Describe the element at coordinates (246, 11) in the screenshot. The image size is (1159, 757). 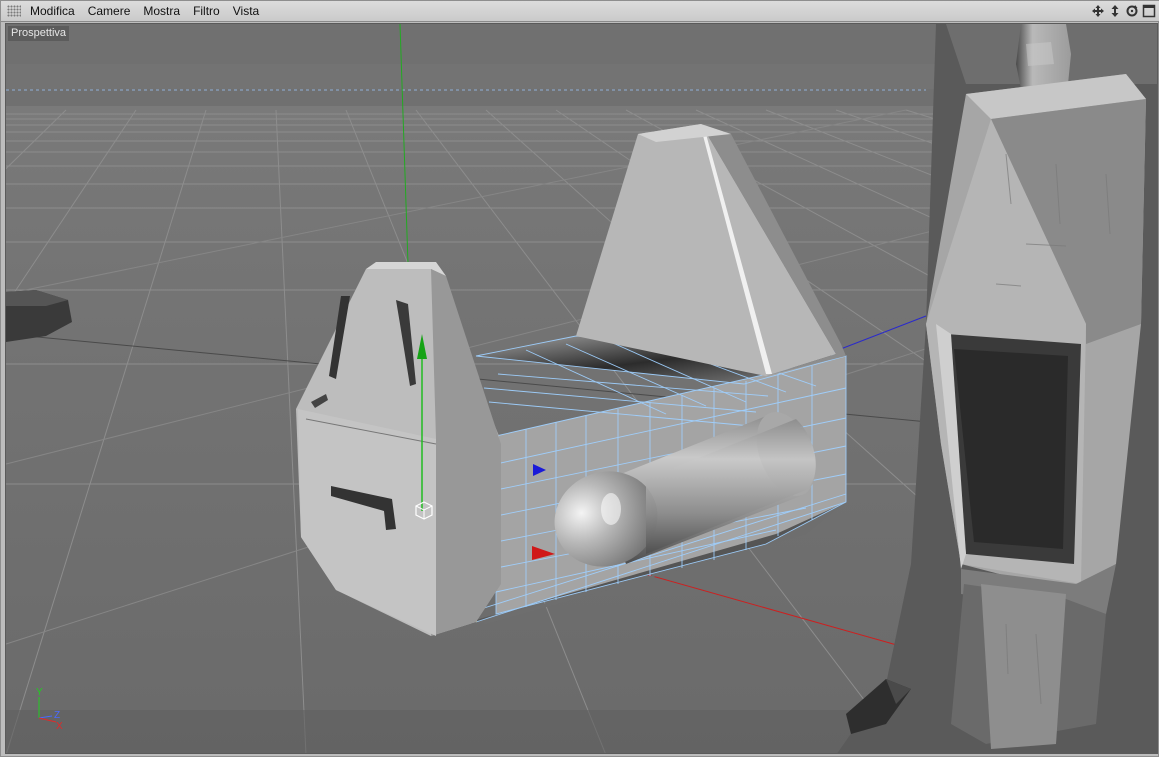
I see `menu-vista: Vista` at that location.